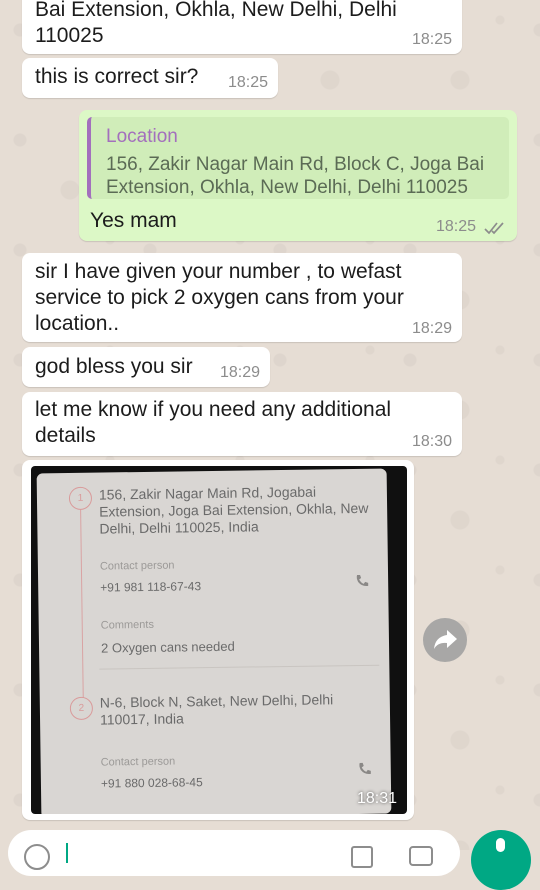  Describe the element at coordinates (80, 498) in the screenshot. I see `stop-marker-1: 1` at that location.